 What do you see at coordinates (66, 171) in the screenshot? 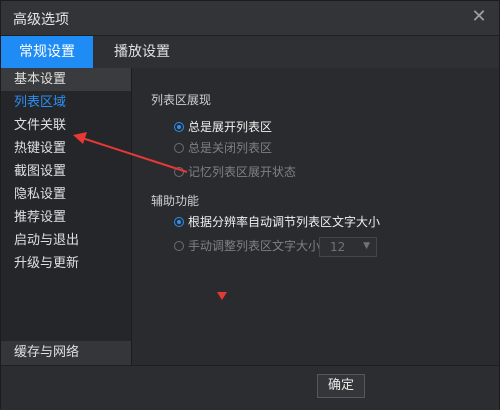
I see `sidebar-item-screenshot: 截图设置` at bounding box center [66, 171].